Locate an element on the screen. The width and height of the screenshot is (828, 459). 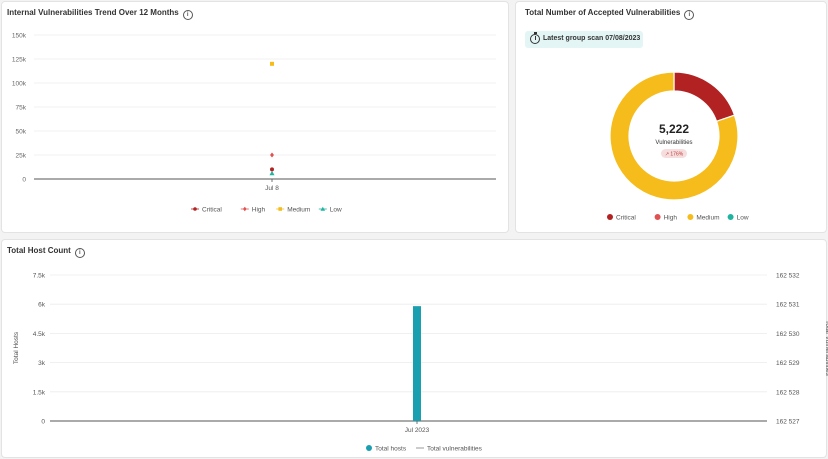
legend-dot-low is located at coordinates (730, 217).